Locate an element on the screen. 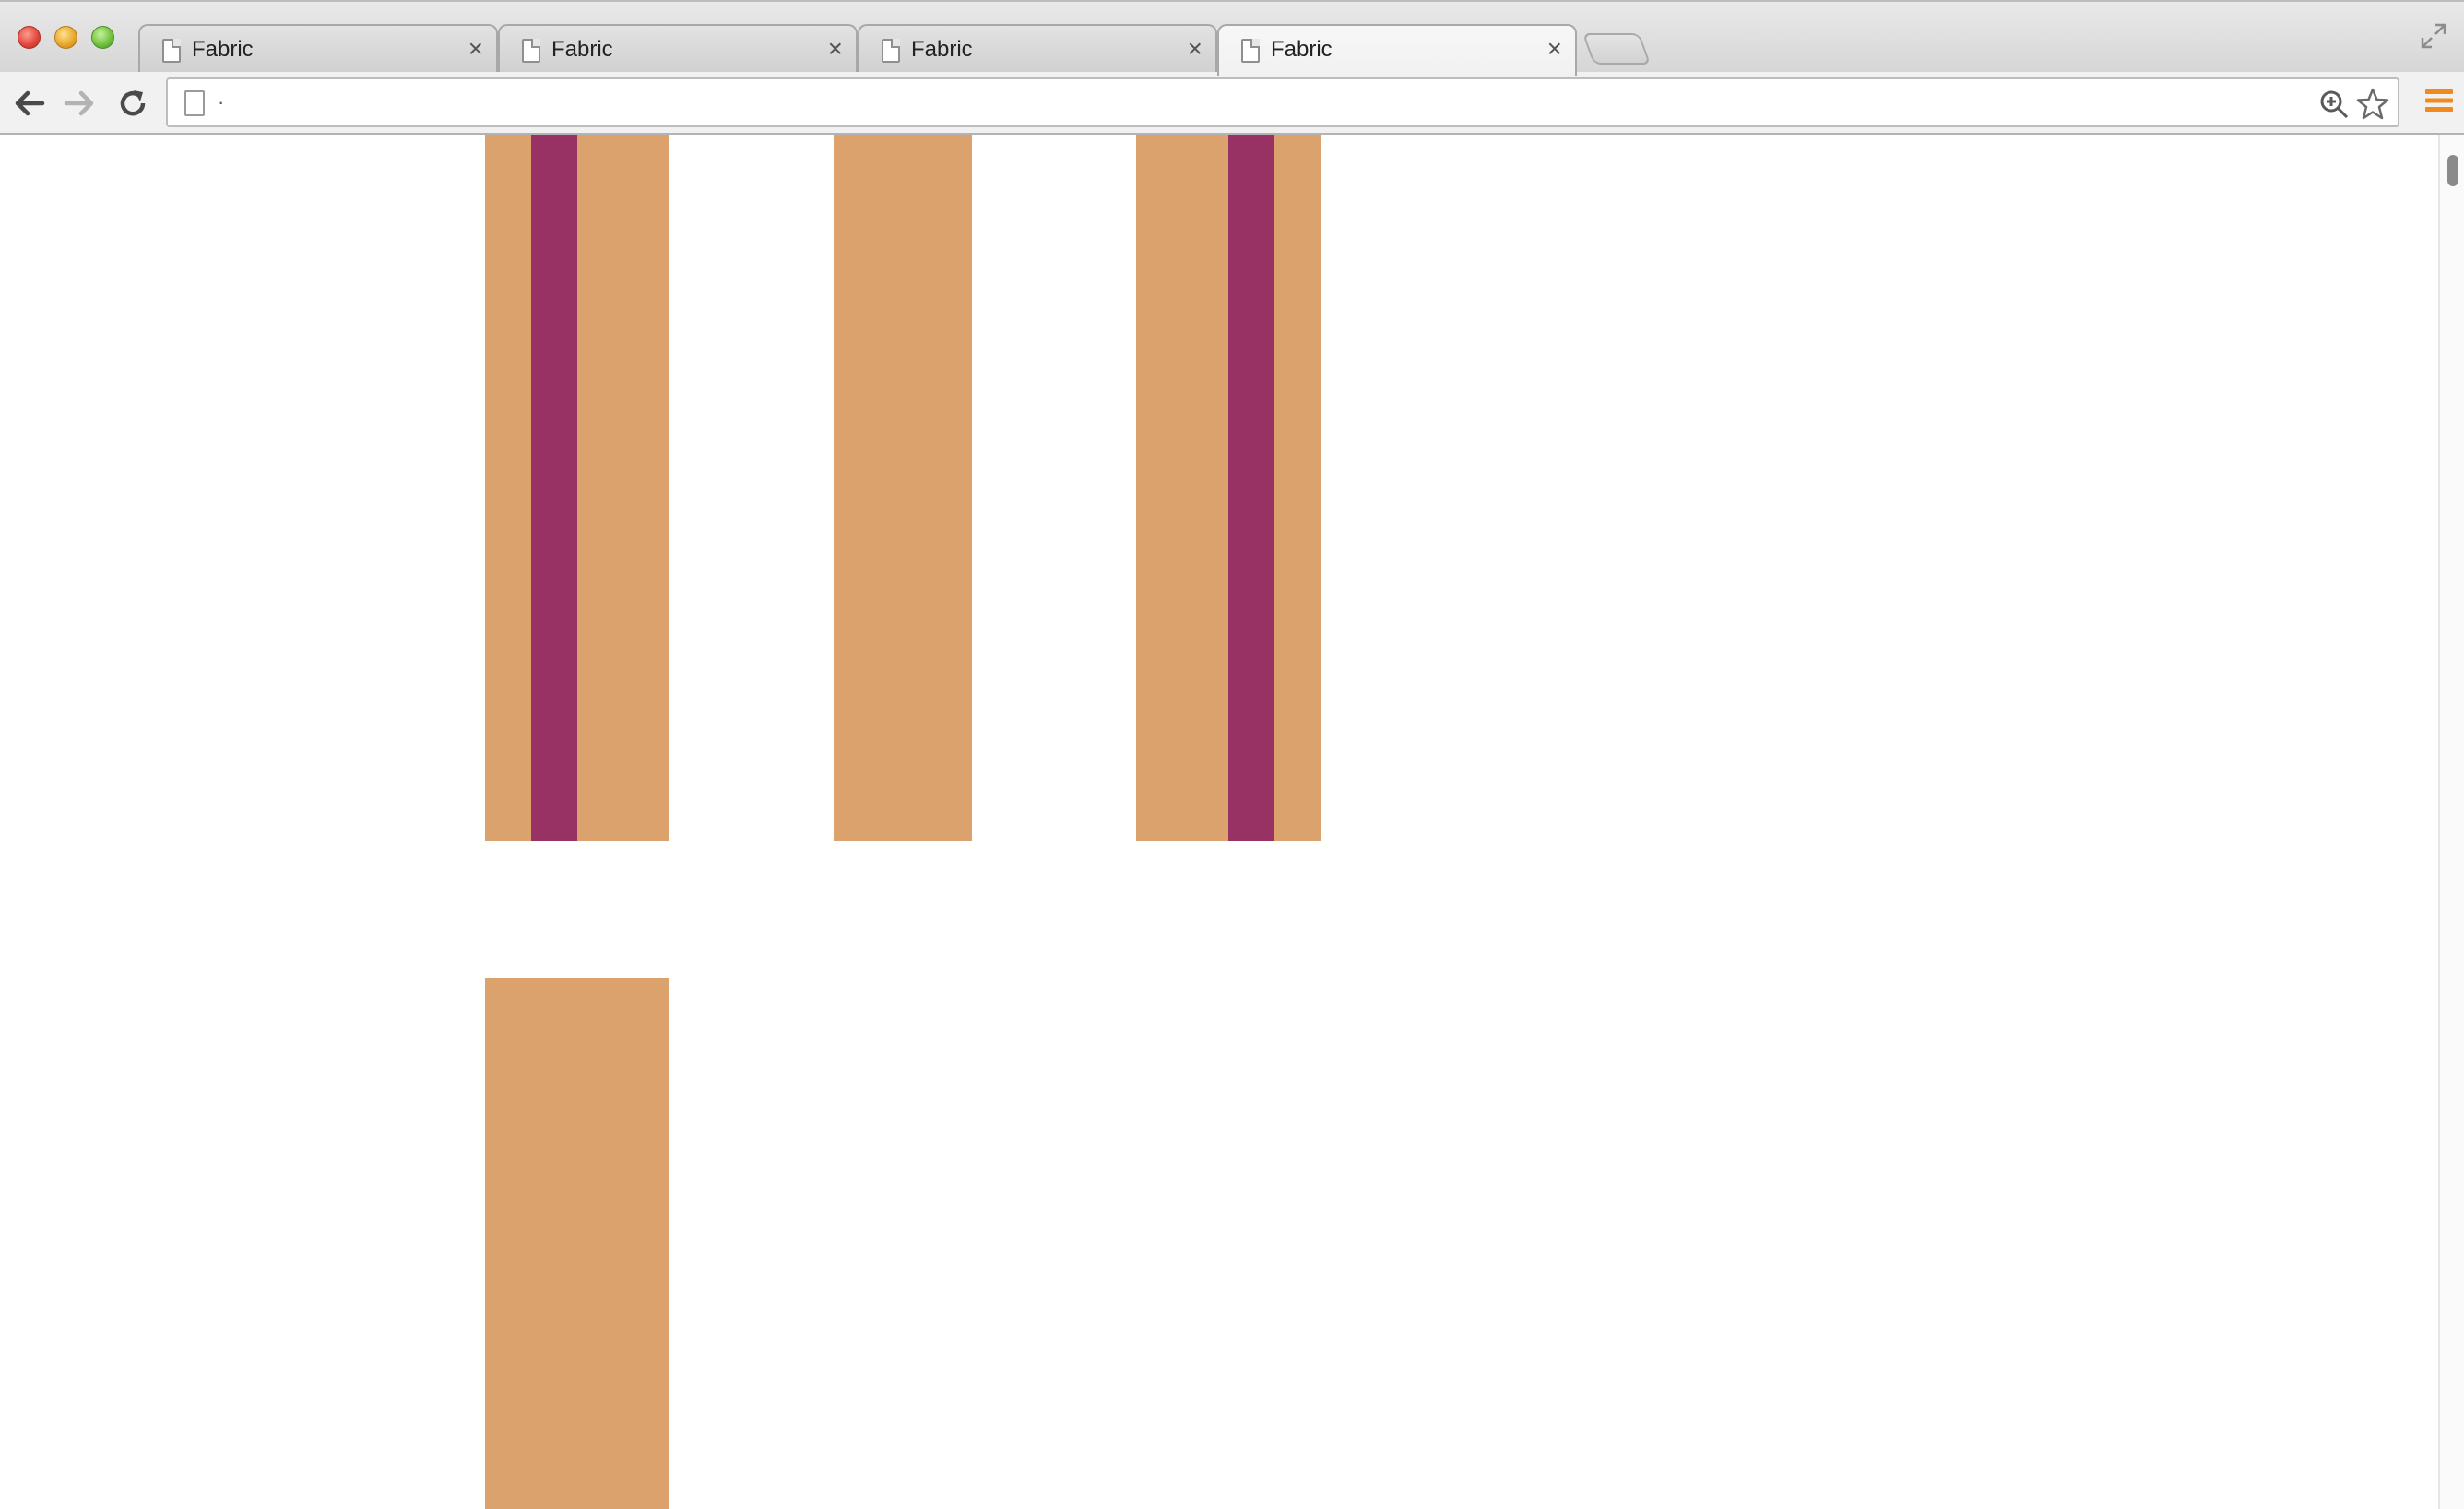 The width and height of the screenshot is (2464, 1509). browser-toolbar: · is located at coordinates (1232, 104).